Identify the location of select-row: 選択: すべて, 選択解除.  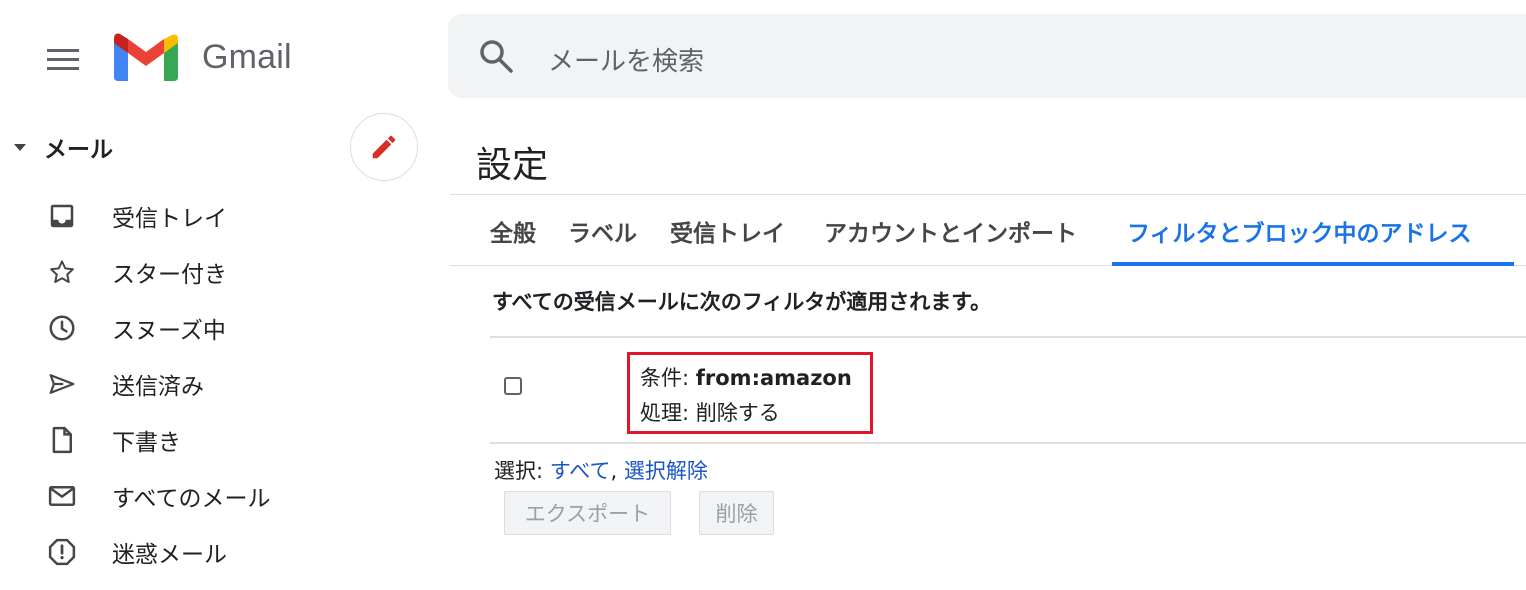
(601, 470).